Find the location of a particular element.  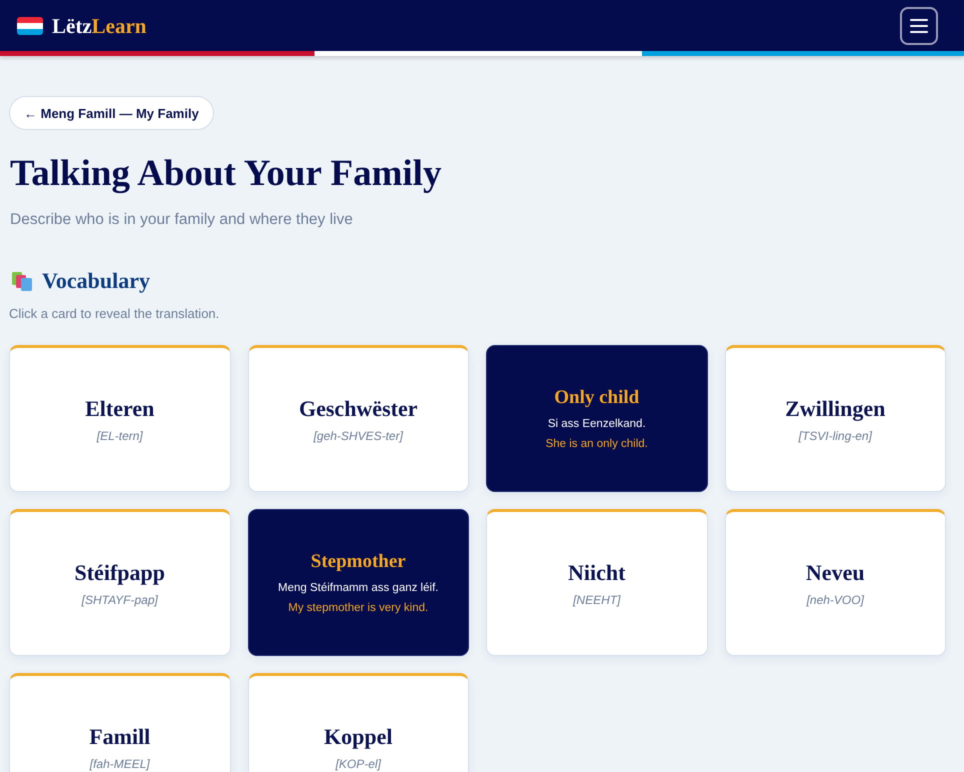

vocab-card: Stepmother Meng Stéifmamm ass ganz léif. My stepmother is very kind. is located at coordinates (358, 582).